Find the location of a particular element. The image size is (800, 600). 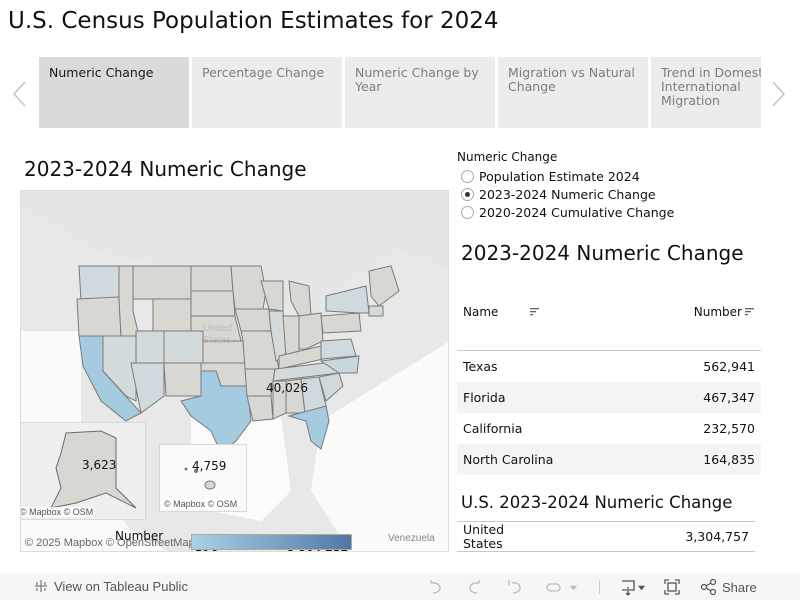

table-row: Florida 467,347 is located at coordinates (609, 397).